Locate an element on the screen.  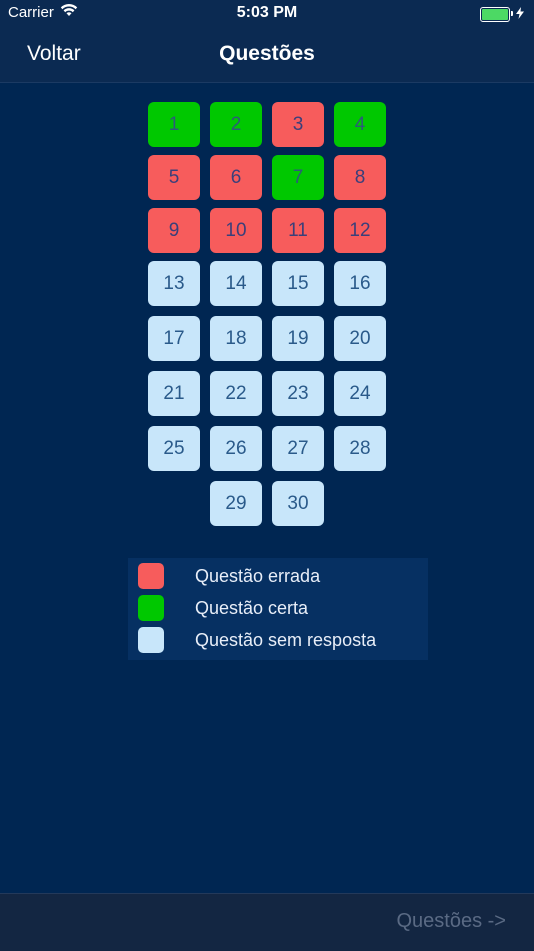
legend-label-wrong: Questão errada is located at coordinates (258, 575).